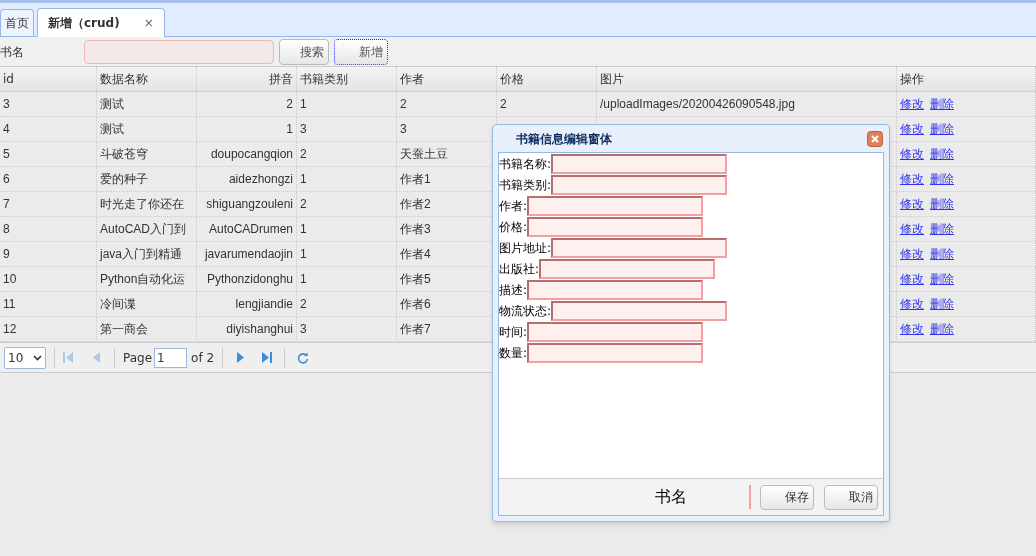 The width and height of the screenshot is (1036, 556). What do you see at coordinates (525, 311) in the screenshot?
I see `field-label: 物流状态:` at bounding box center [525, 311].